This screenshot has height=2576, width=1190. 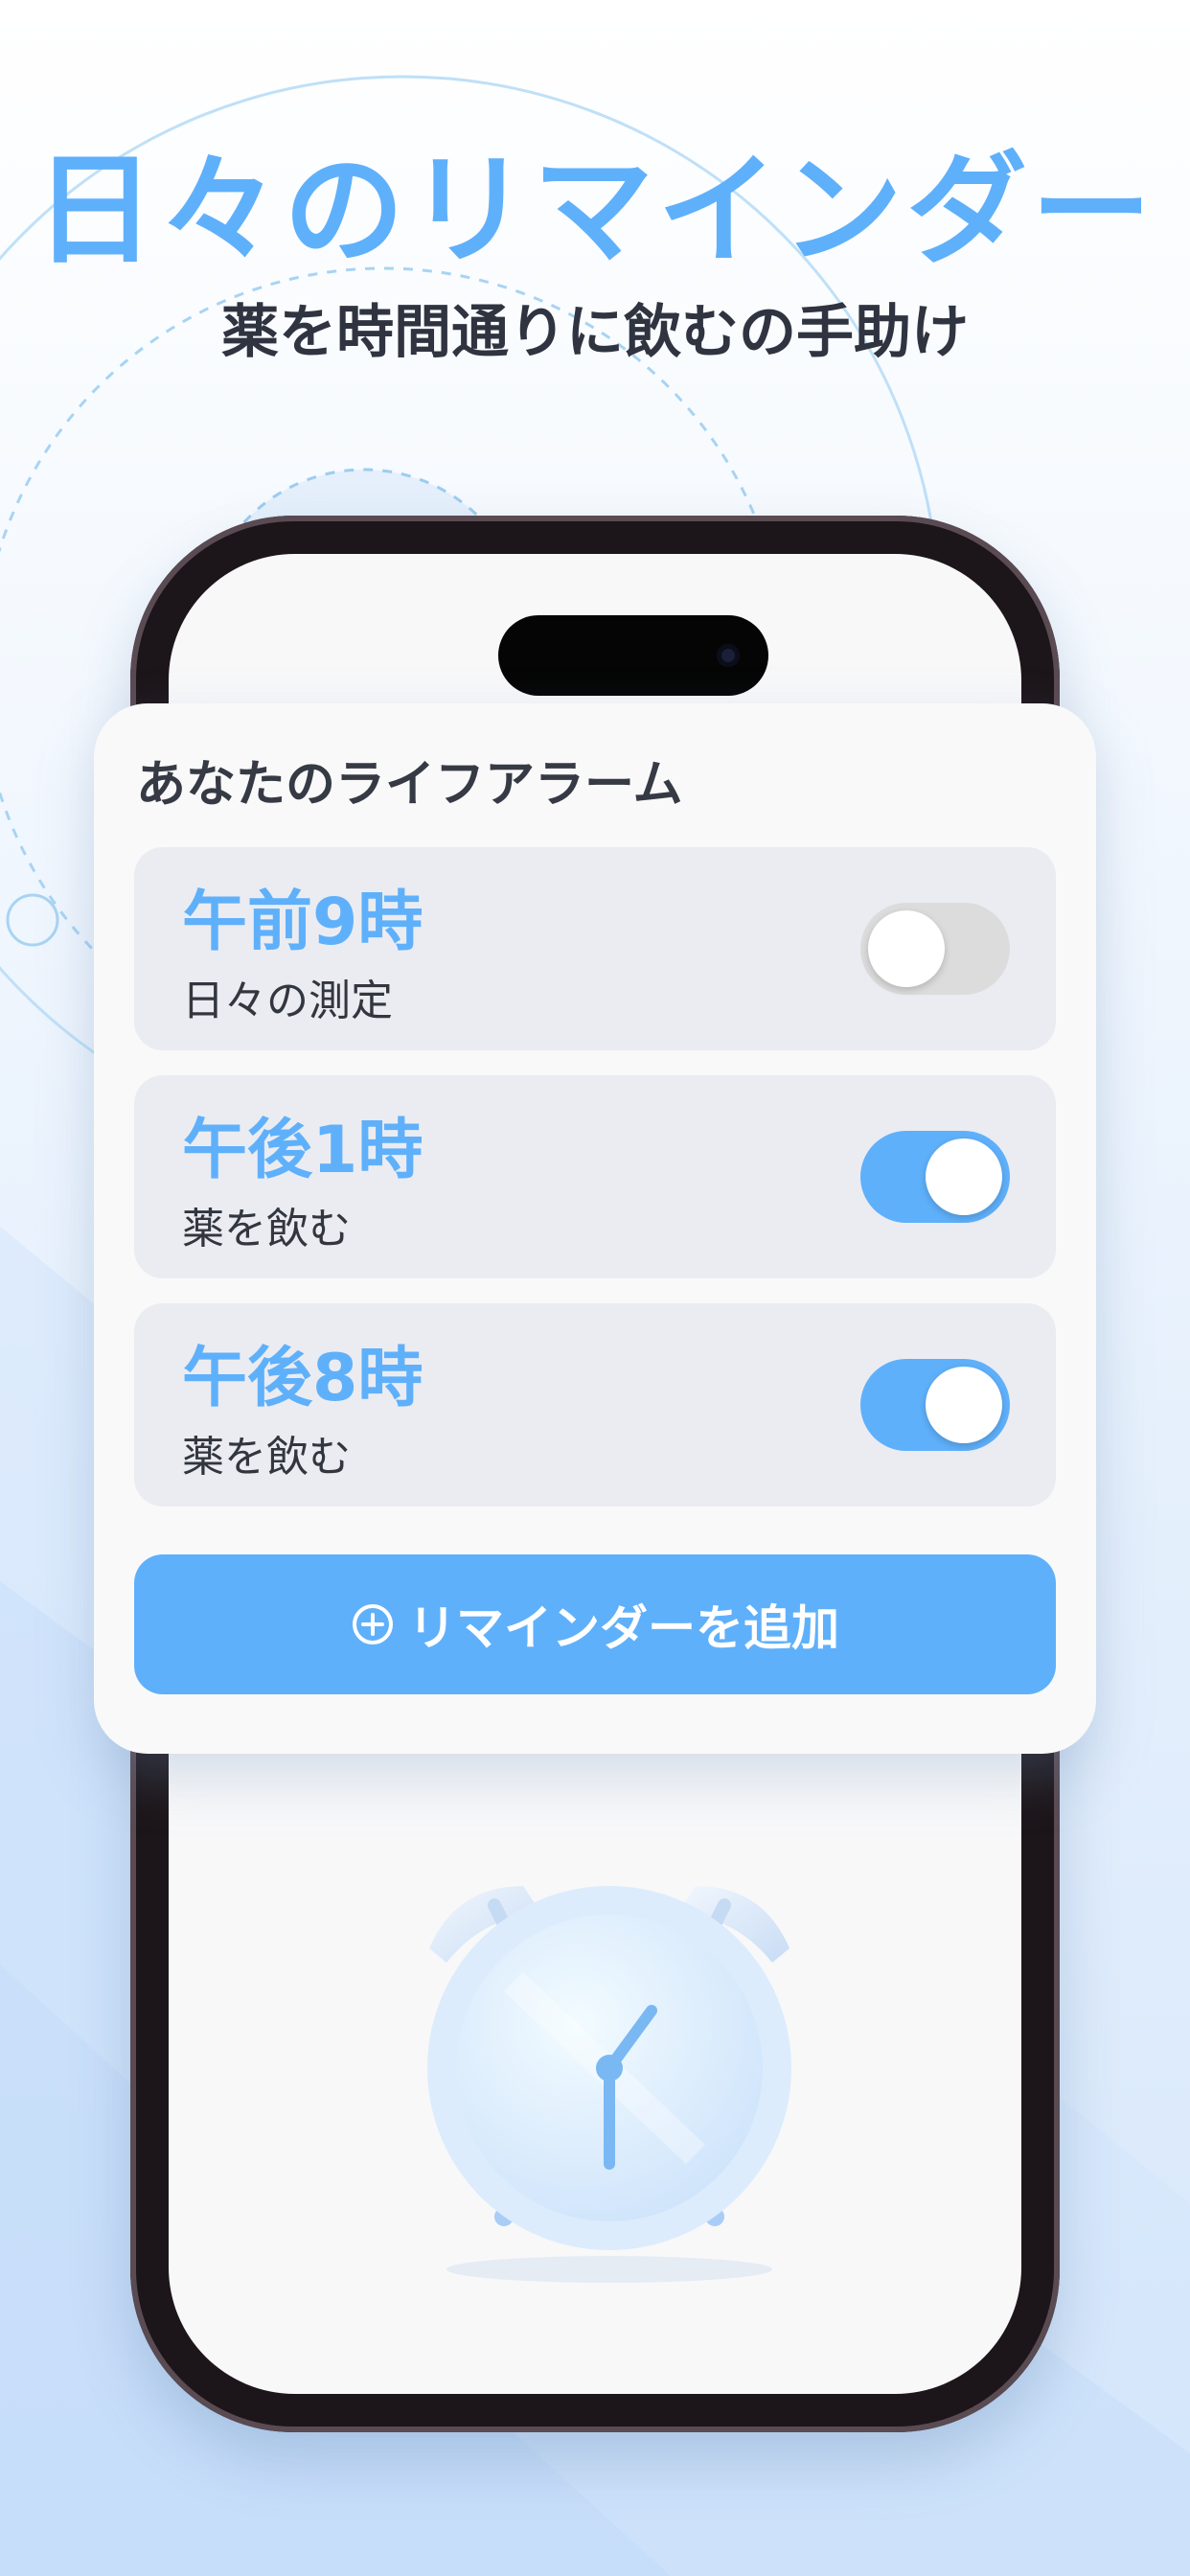 I want to click on dynamic-island, so click(x=633, y=655).